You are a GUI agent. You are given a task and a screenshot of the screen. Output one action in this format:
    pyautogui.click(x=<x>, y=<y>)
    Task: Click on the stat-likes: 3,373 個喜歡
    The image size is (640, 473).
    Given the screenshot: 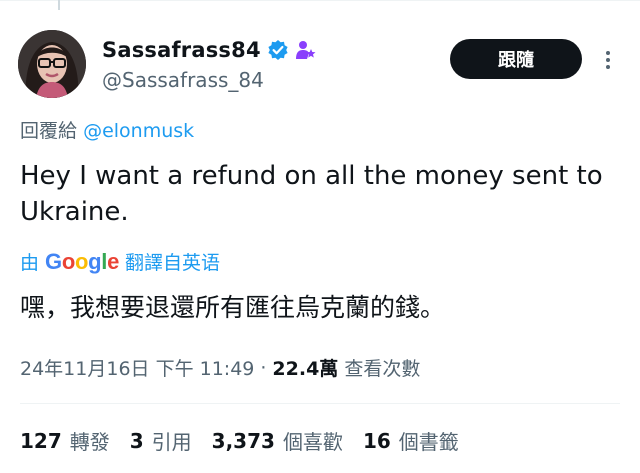 What is the action you would take?
    pyautogui.click(x=277, y=440)
    